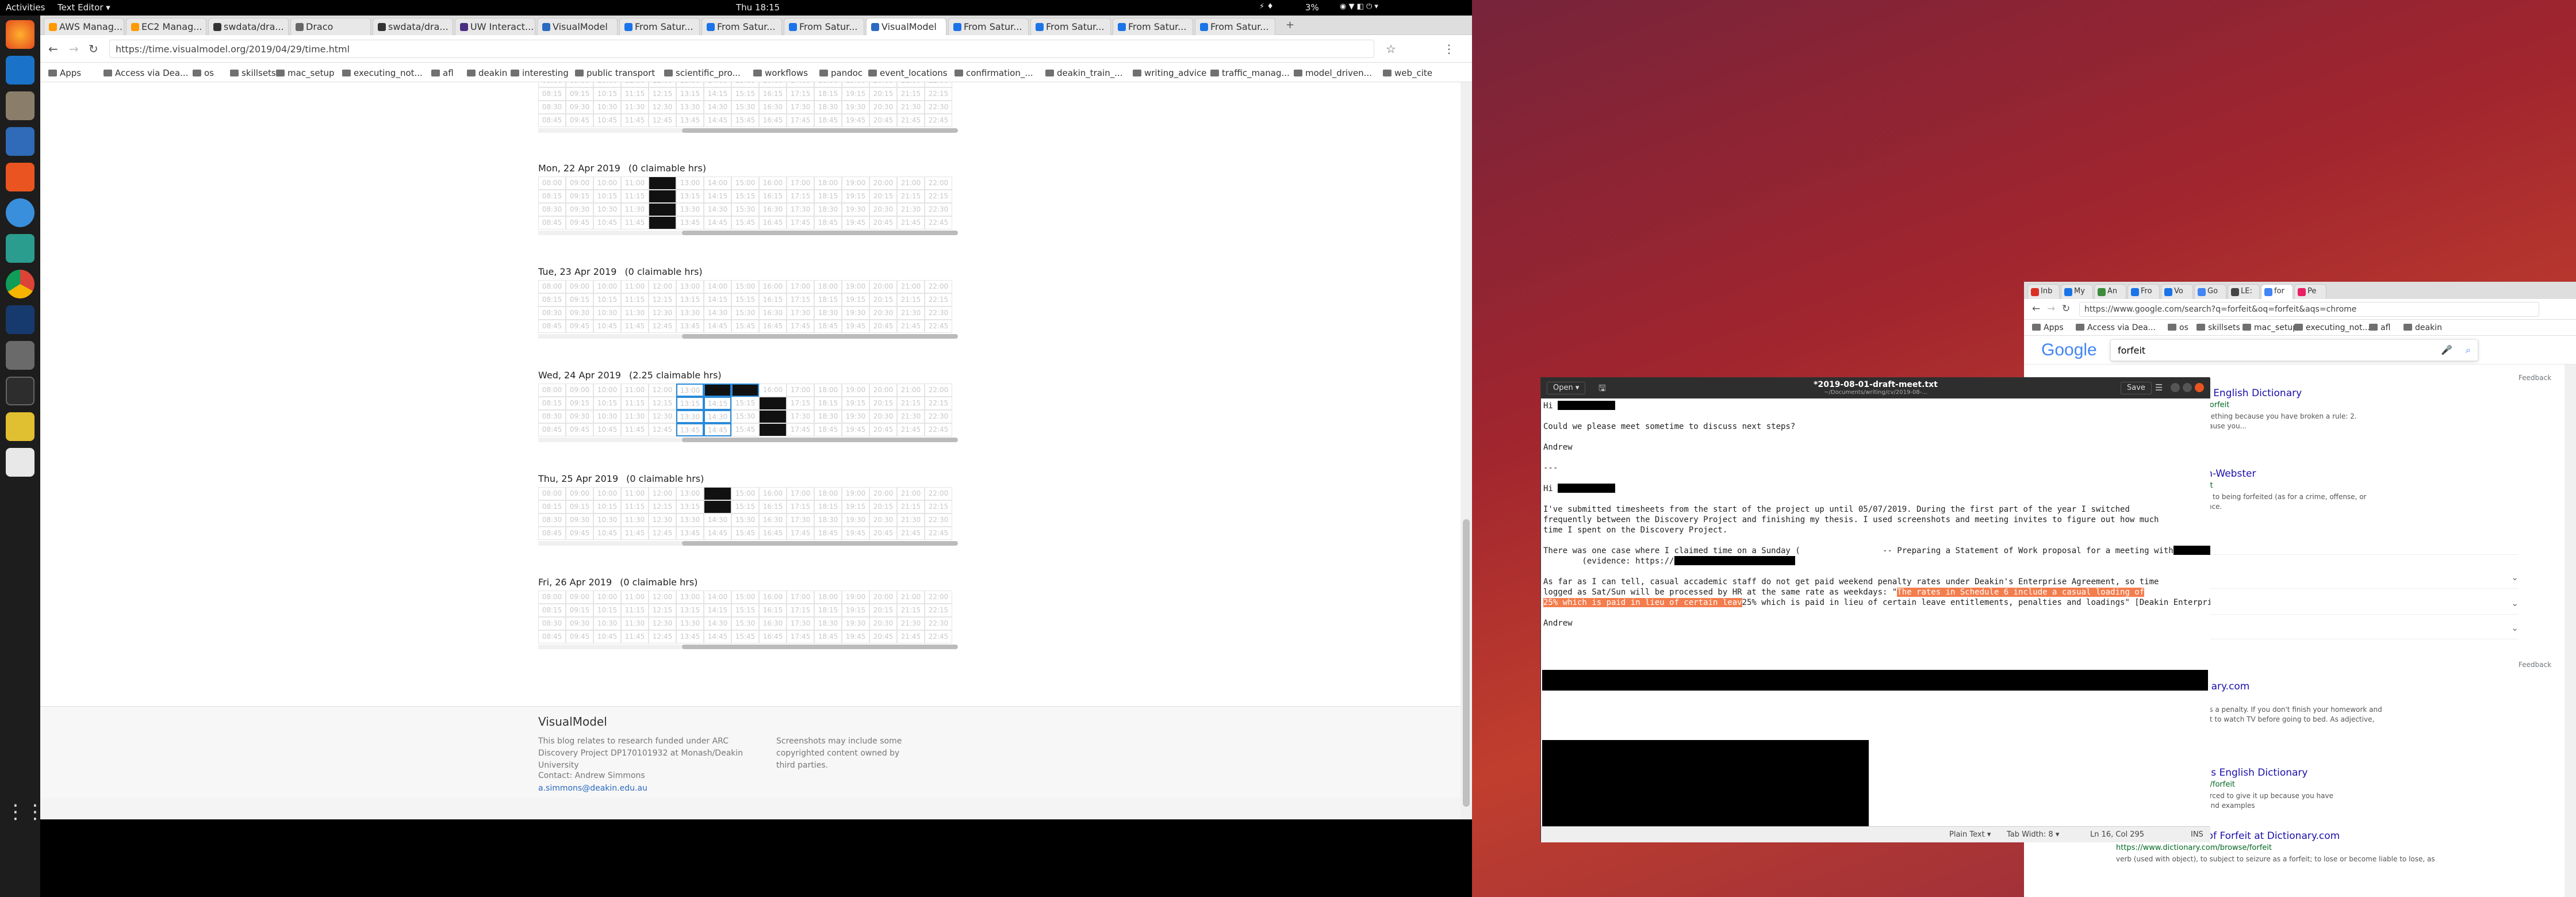  I want to click on tab-width-selector: Tab Width: 8 ▾, so click(2033, 834).